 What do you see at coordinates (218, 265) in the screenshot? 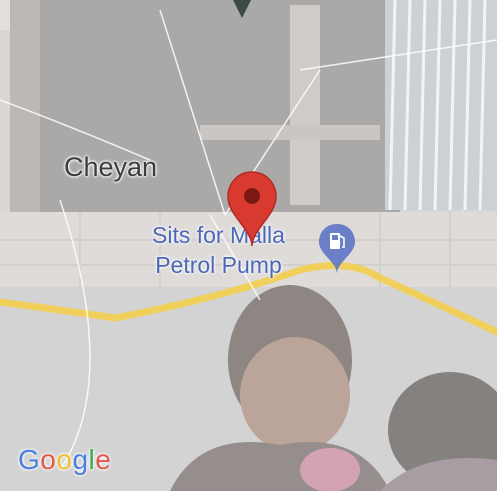
I see `poi-name-line2: Petrol Pump` at bounding box center [218, 265].